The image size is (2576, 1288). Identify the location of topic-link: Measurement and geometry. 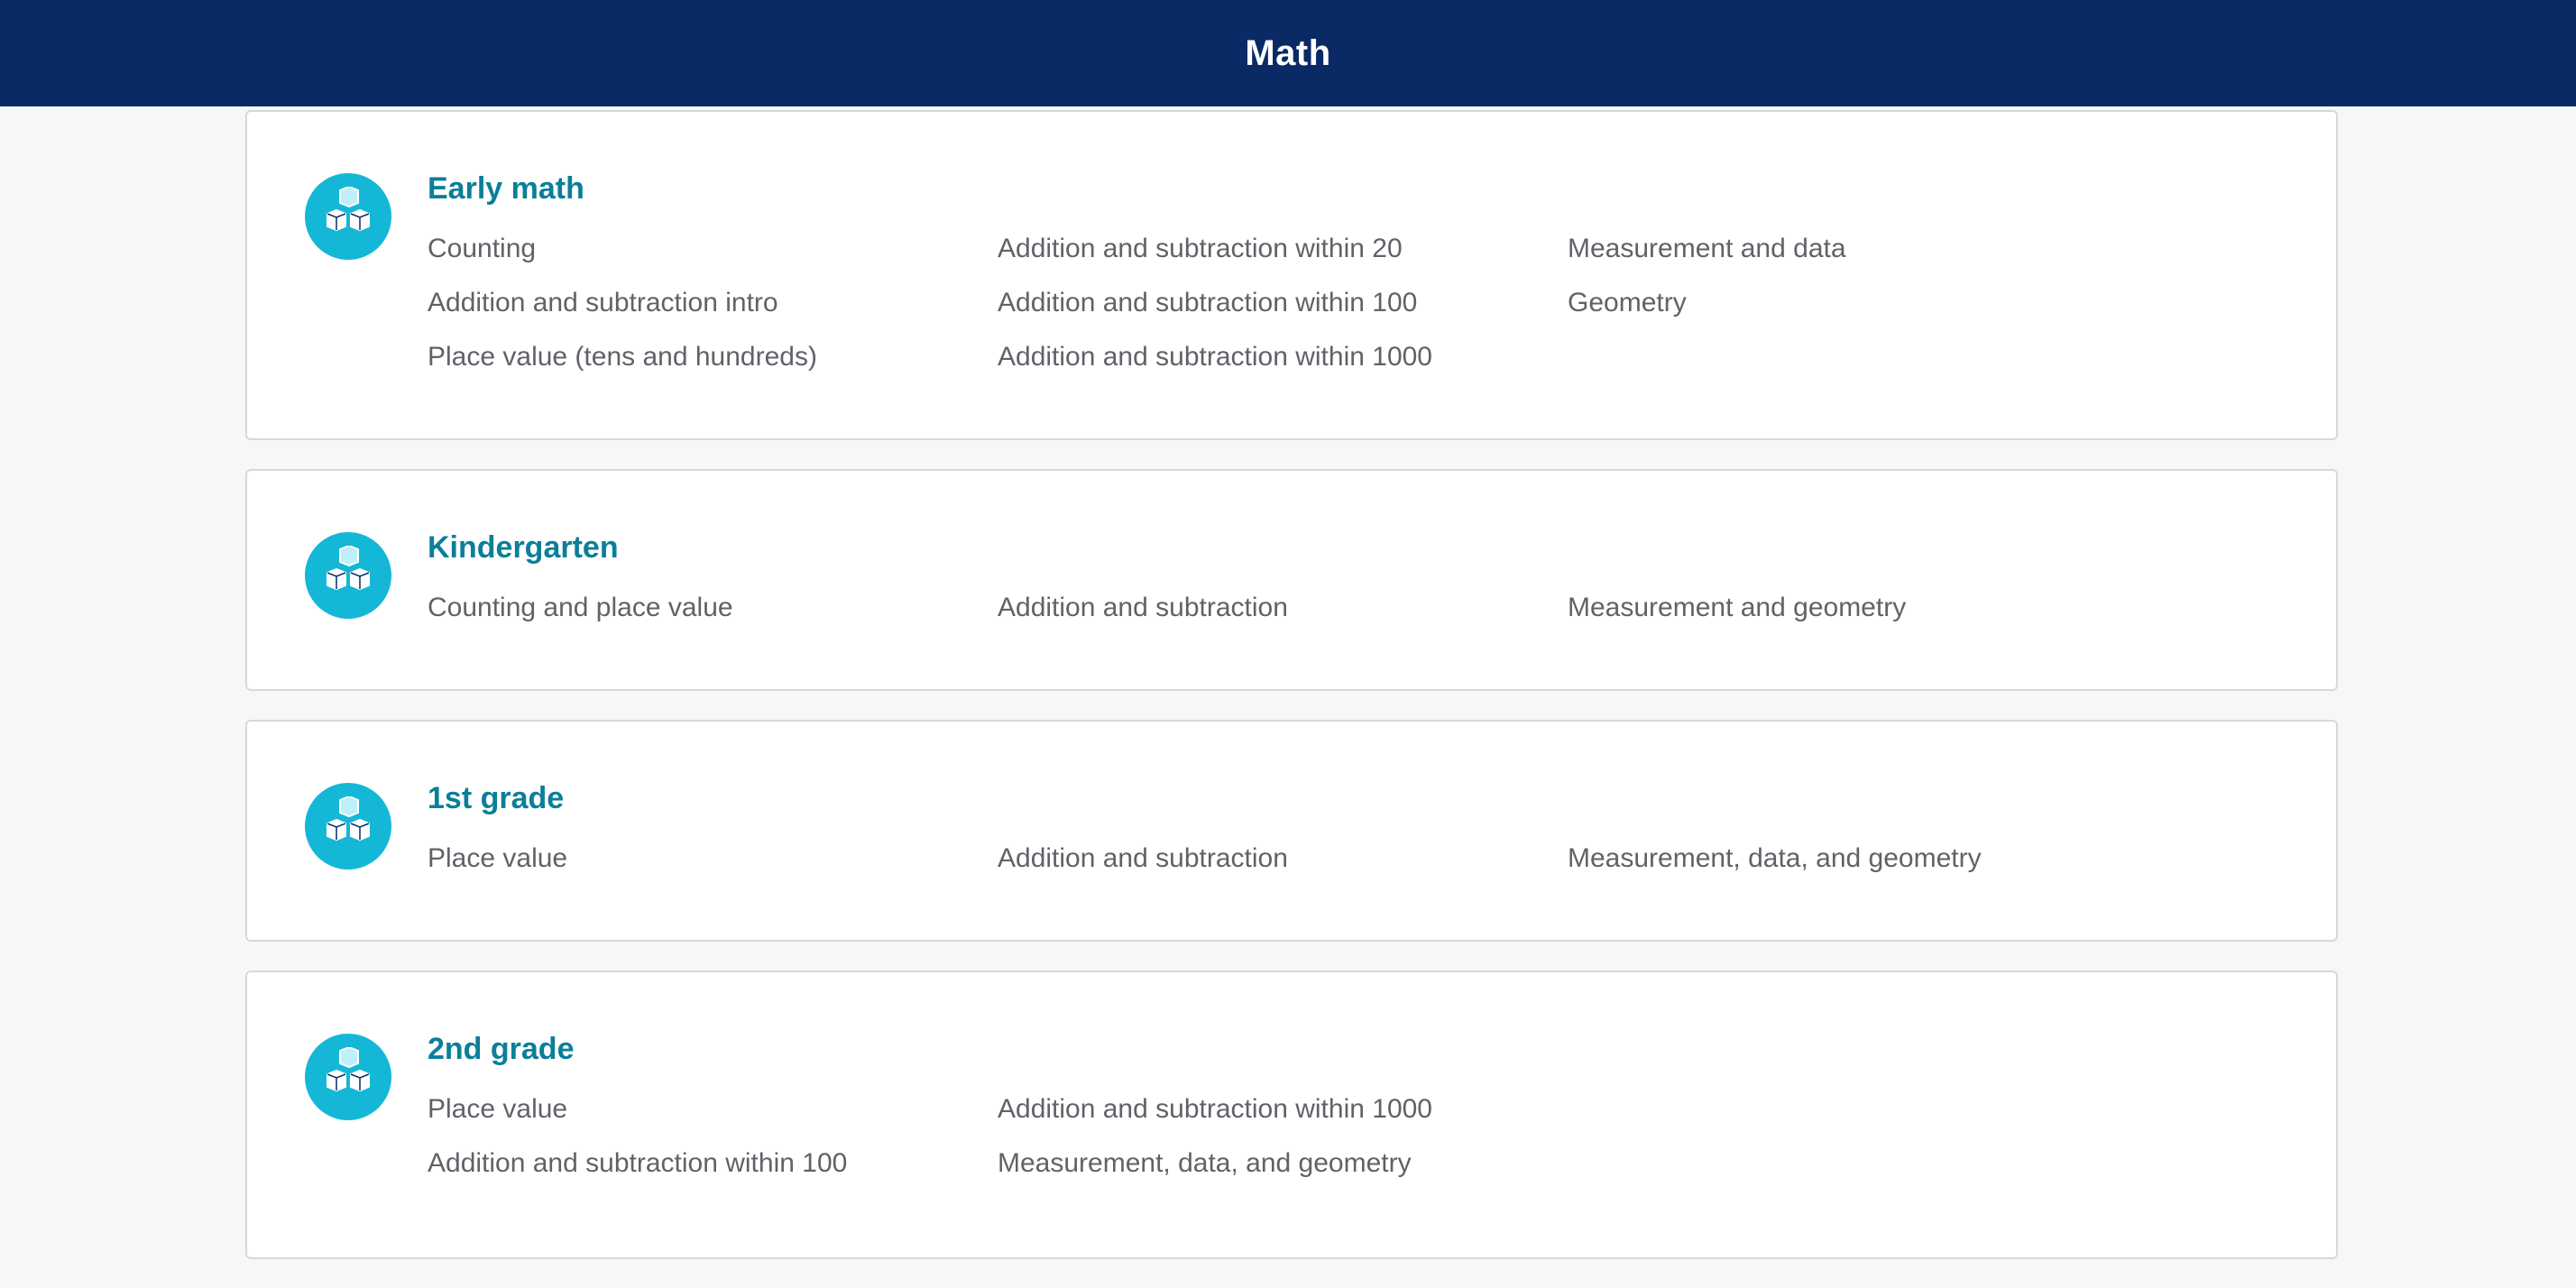
(1853, 608).